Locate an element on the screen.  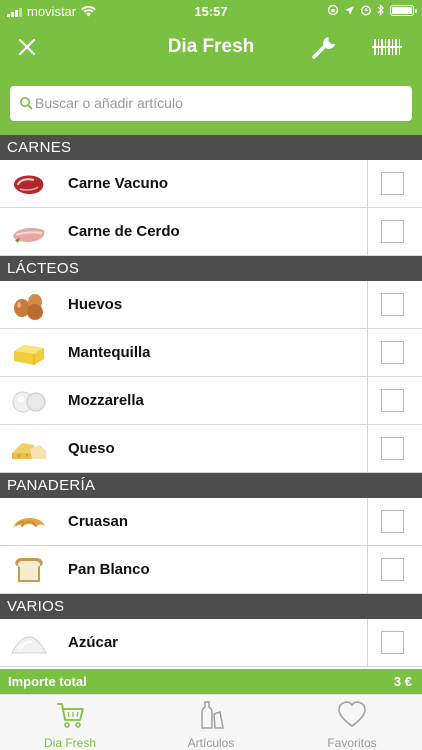
wrench-icon is located at coordinates (324, 47).